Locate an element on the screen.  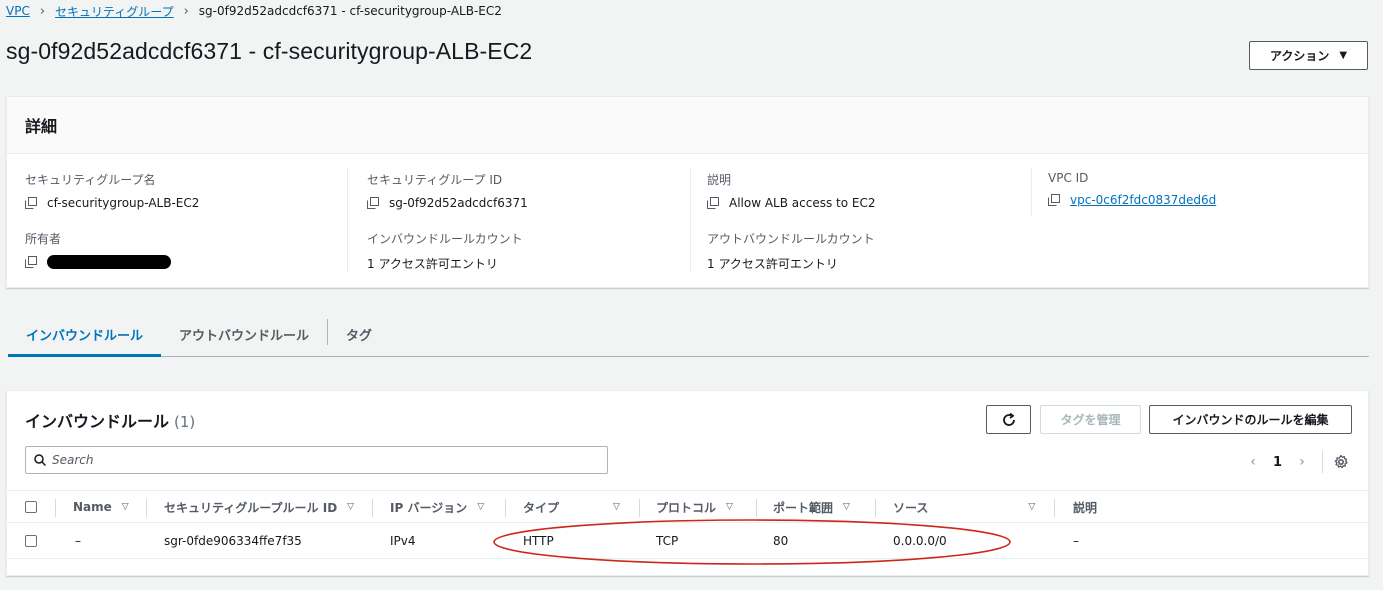
outbound-count-label: アウトバウンドルールカウント is located at coordinates (791, 239).